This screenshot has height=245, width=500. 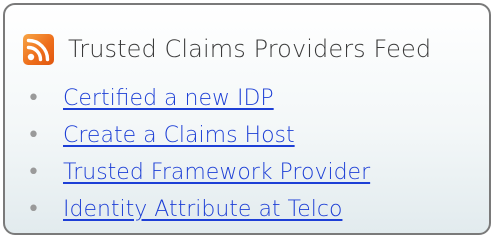 What do you see at coordinates (250, 49) in the screenshot?
I see `feed-title: Trusted Claims Providers Feed` at bounding box center [250, 49].